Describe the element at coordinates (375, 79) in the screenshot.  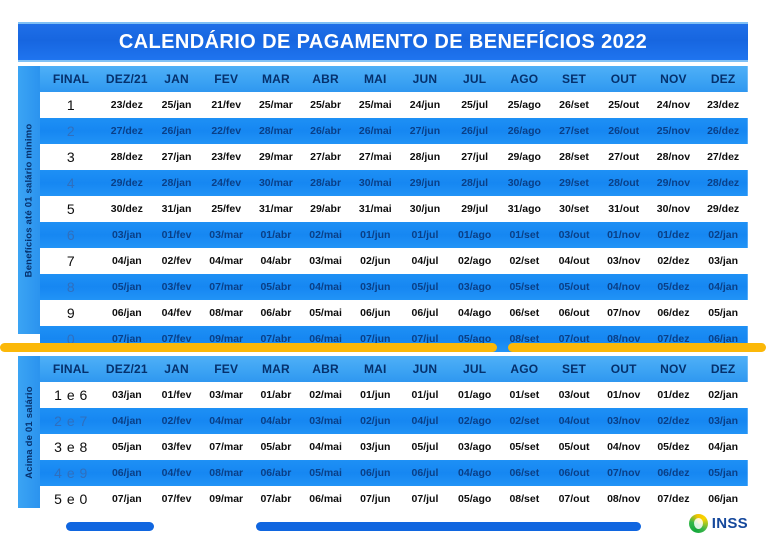
I see `column-header: MAI` at that location.